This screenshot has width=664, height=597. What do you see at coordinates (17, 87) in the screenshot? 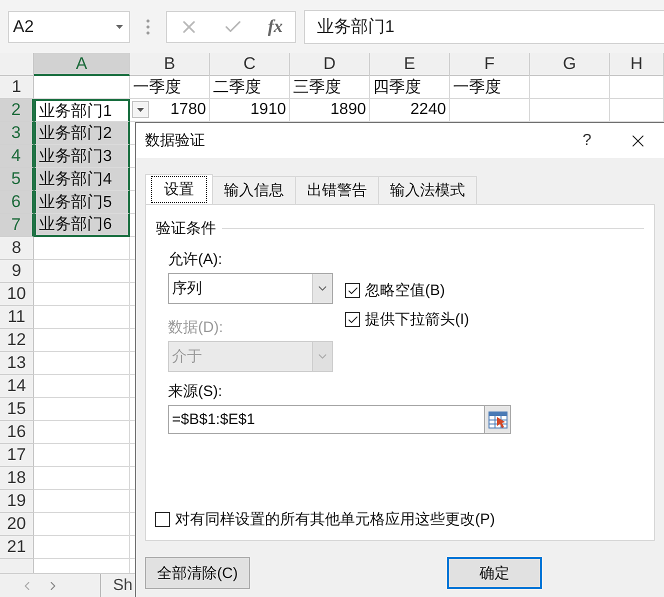
I see `row-header: 1` at bounding box center [17, 87].